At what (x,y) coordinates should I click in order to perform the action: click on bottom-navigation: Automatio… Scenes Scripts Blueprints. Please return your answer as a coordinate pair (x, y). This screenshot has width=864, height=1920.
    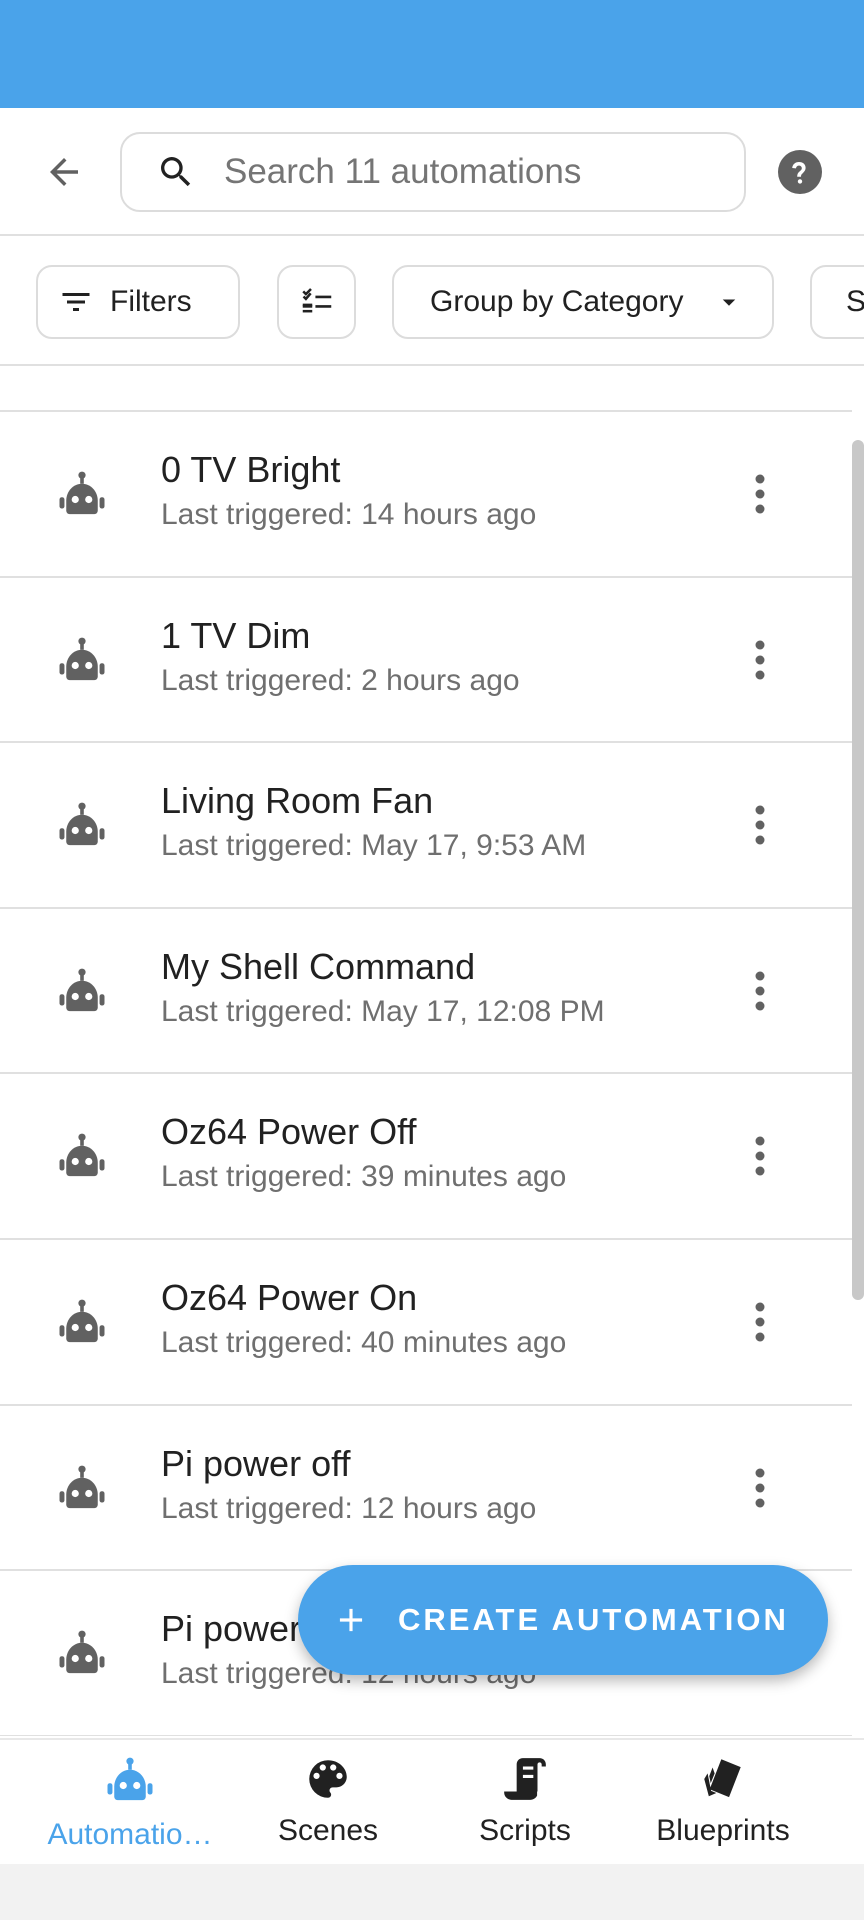
    Looking at the image, I should click on (432, 1801).